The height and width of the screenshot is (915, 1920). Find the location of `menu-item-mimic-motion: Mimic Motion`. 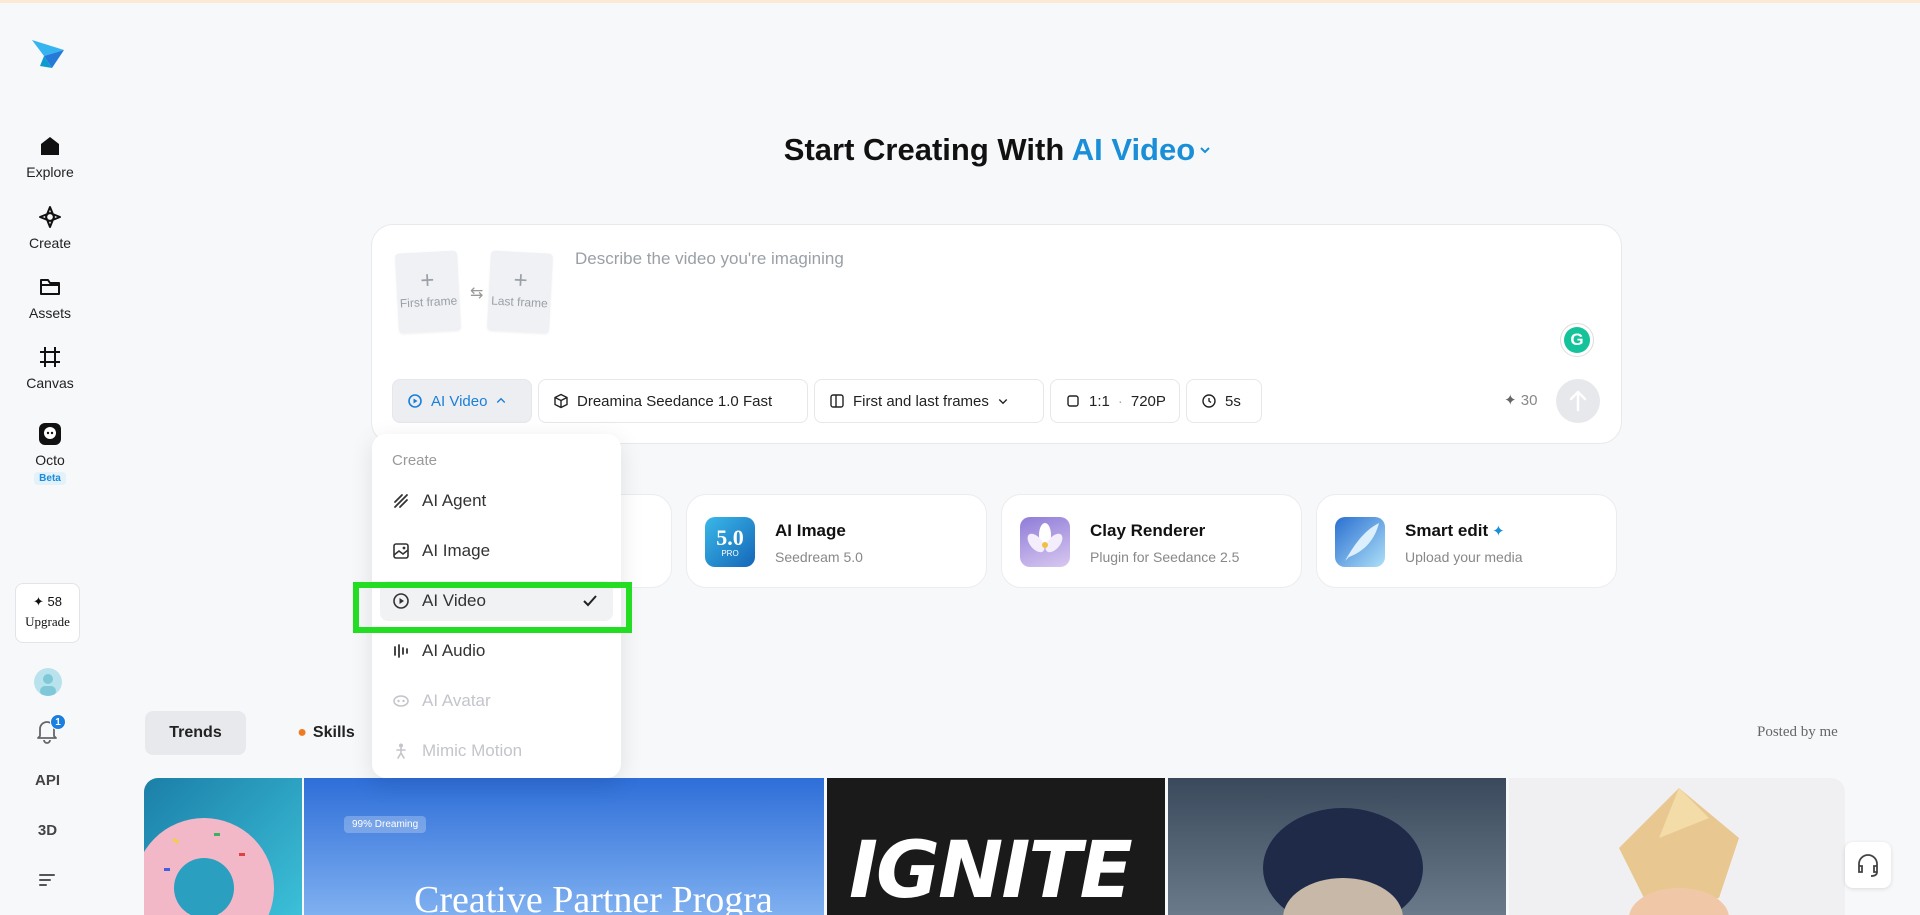

menu-item-mimic-motion: Mimic Motion is located at coordinates (496, 751).